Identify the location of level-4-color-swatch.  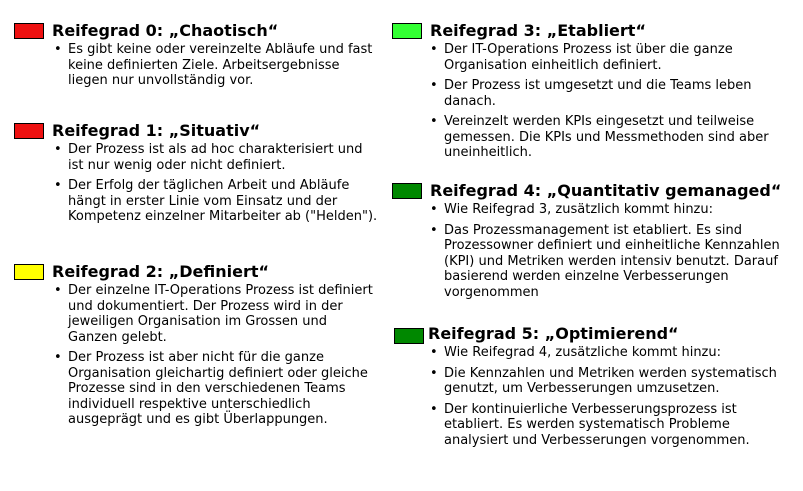
(407, 191).